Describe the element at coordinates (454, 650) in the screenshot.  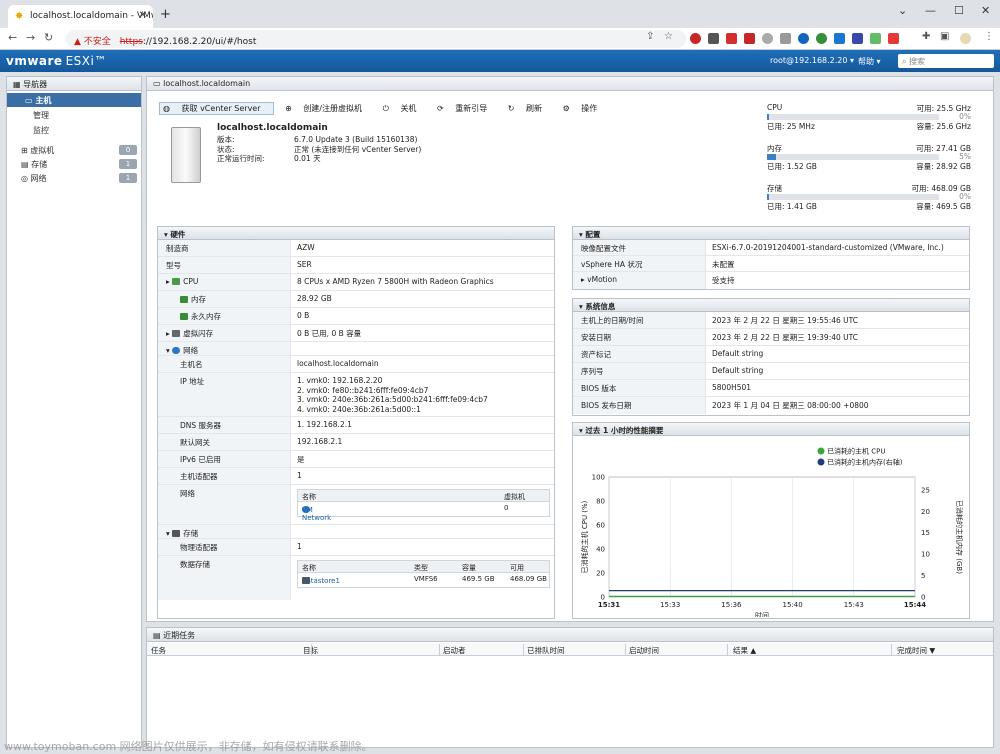
I see `col-initiator: 启动者` at that location.